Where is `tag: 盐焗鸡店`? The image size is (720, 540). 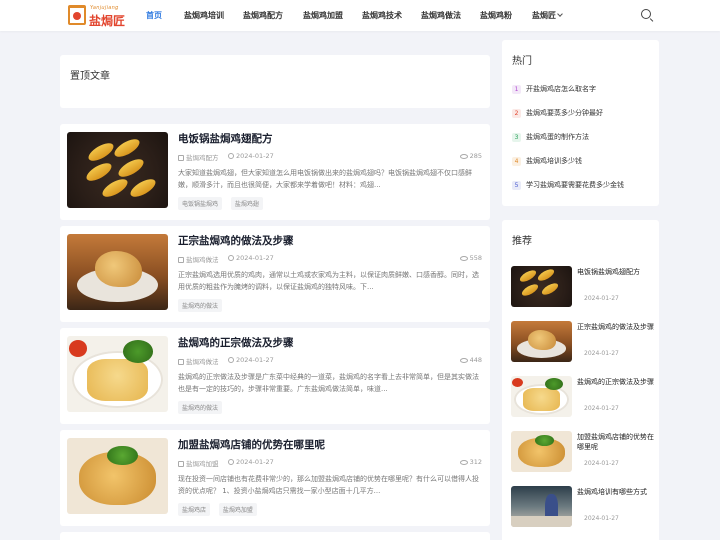 tag: 盐焗鸡店 is located at coordinates (194, 509).